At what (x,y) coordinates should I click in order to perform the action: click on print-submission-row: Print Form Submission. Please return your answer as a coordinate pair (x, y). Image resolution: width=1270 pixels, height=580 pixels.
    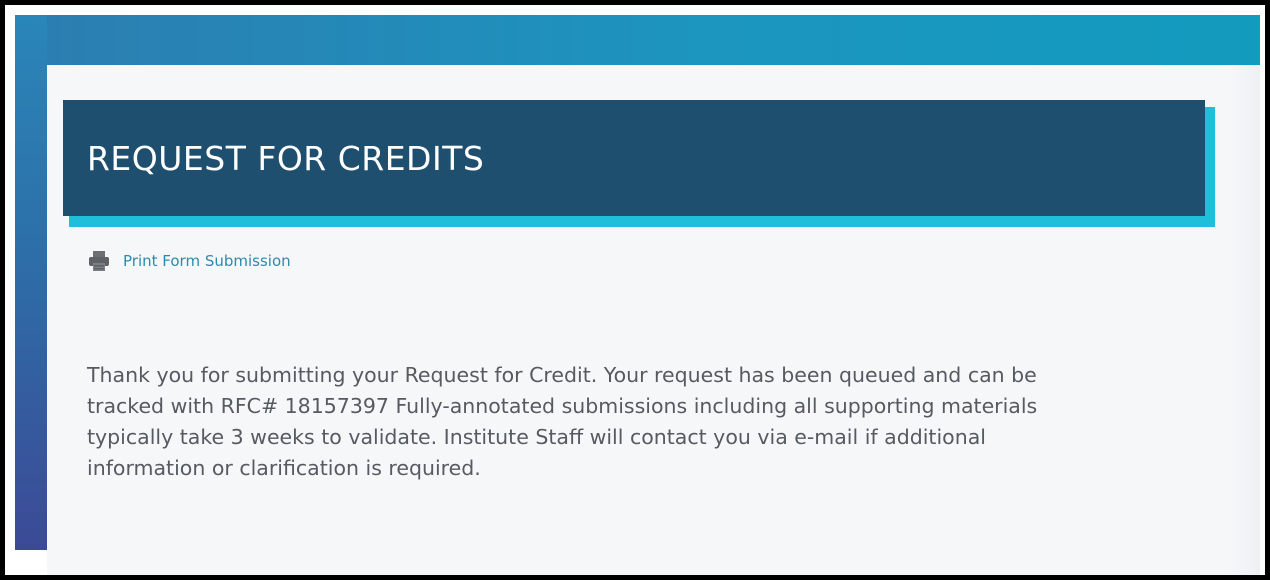
    Looking at the image, I should click on (189, 261).